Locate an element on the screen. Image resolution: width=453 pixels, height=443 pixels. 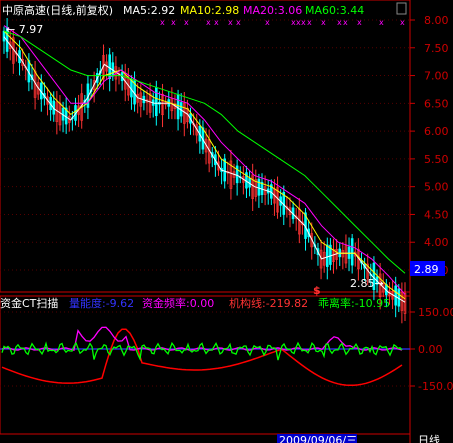
price-tick-label: 6.50 is located at coordinates (436, 103).